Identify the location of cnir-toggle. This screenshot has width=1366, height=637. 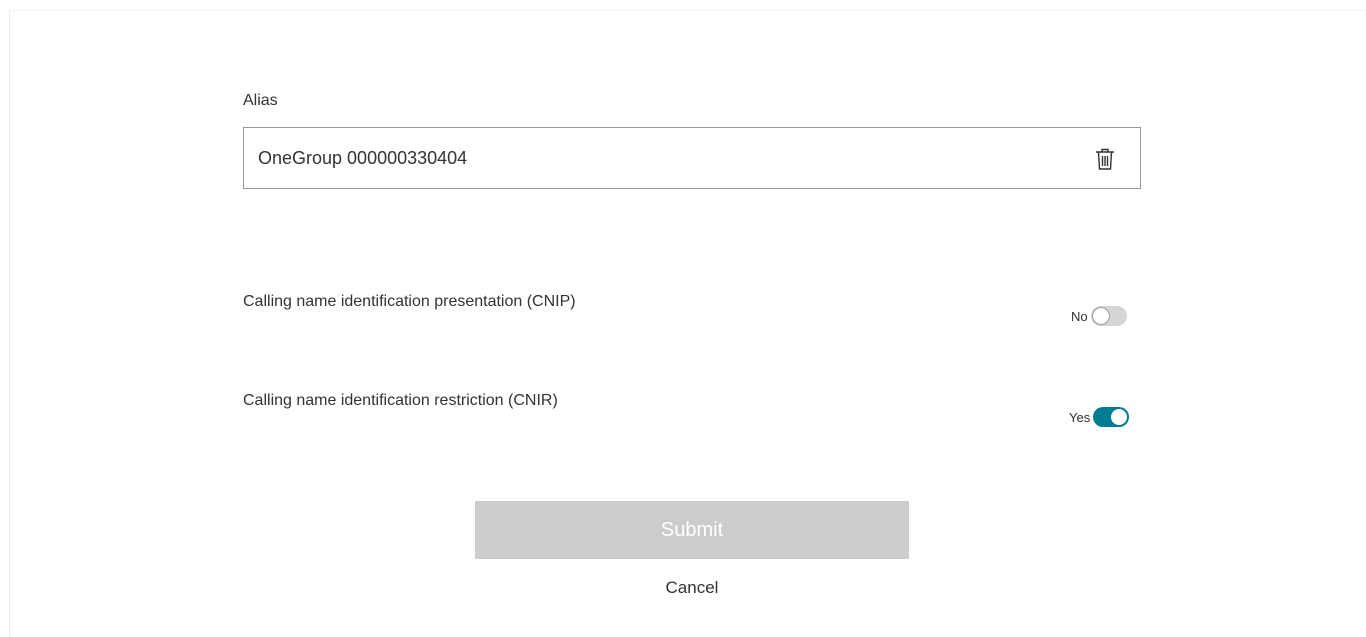
(1111, 417).